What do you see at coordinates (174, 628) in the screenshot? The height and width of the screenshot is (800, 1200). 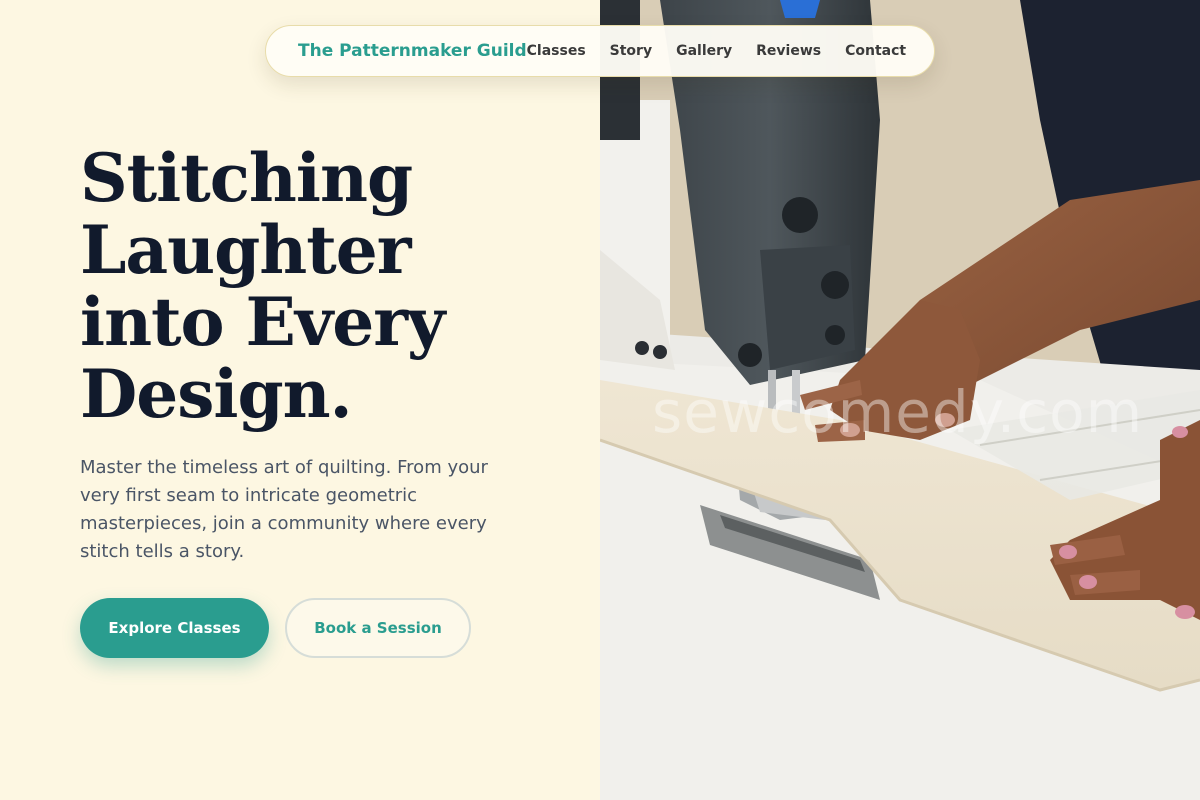 I see `explore-classes-button: Explore Classes` at bounding box center [174, 628].